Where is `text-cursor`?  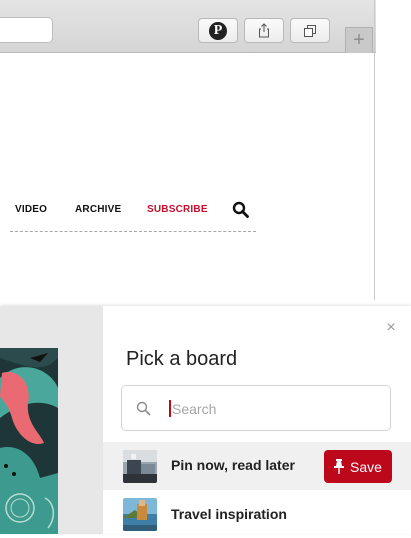 text-cursor is located at coordinates (170, 408).